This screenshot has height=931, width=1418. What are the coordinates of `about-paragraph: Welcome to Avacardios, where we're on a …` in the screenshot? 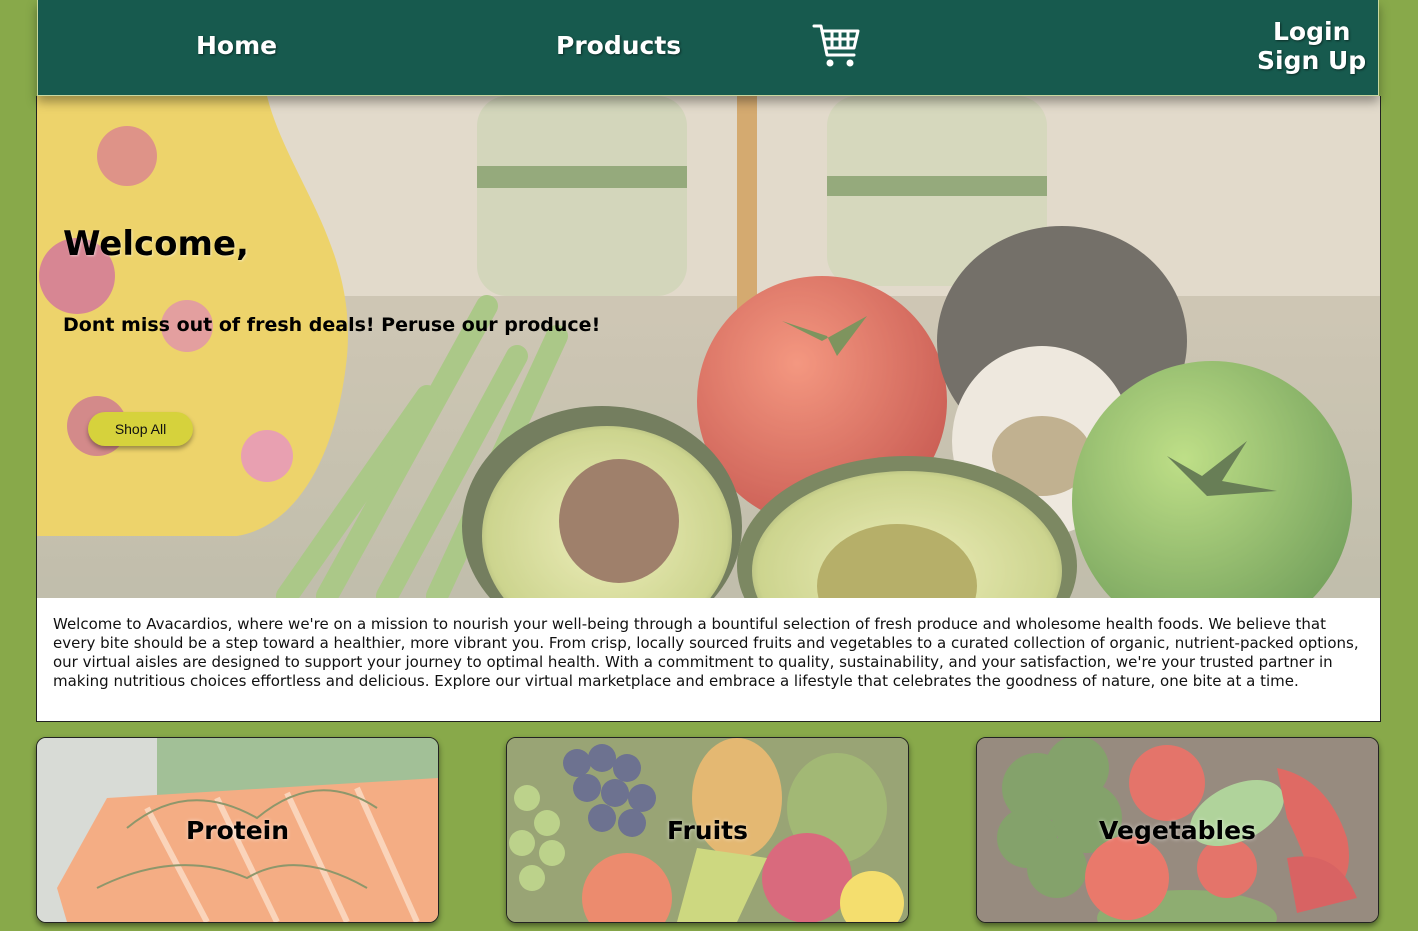 It's located at (708, 660).